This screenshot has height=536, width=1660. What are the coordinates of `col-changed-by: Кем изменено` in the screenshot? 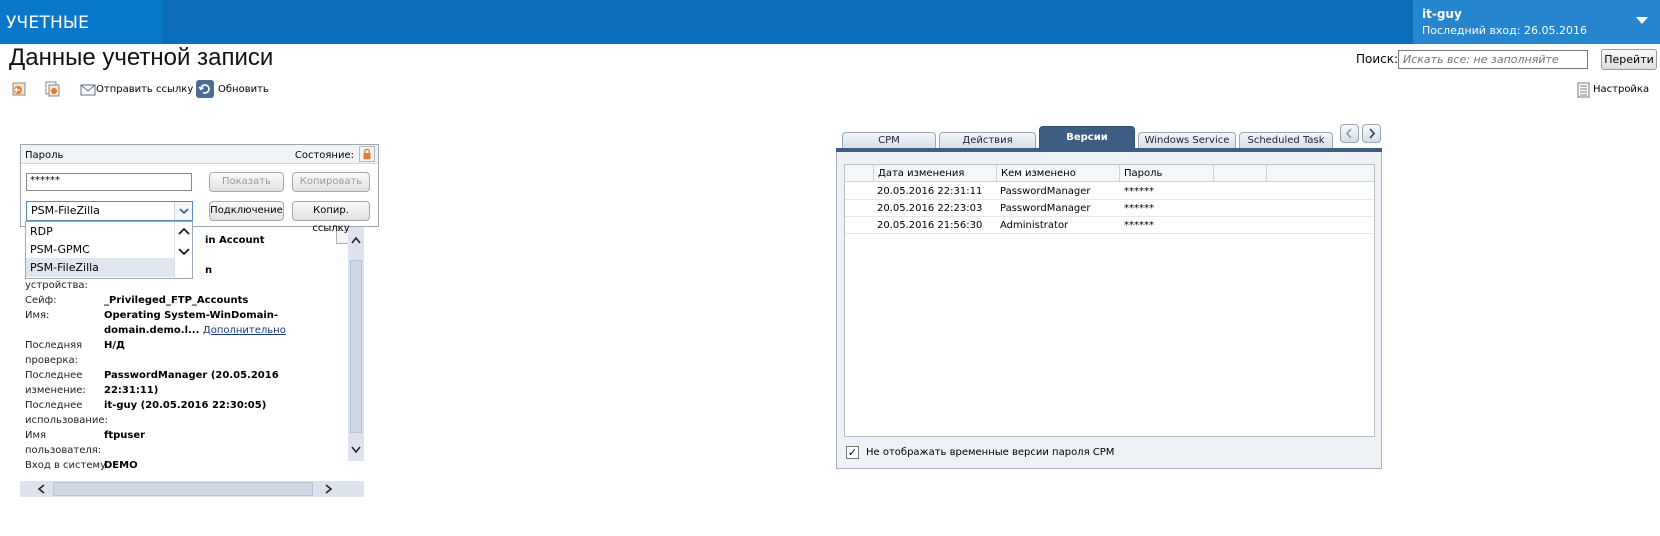 It's located at (1057, 173).